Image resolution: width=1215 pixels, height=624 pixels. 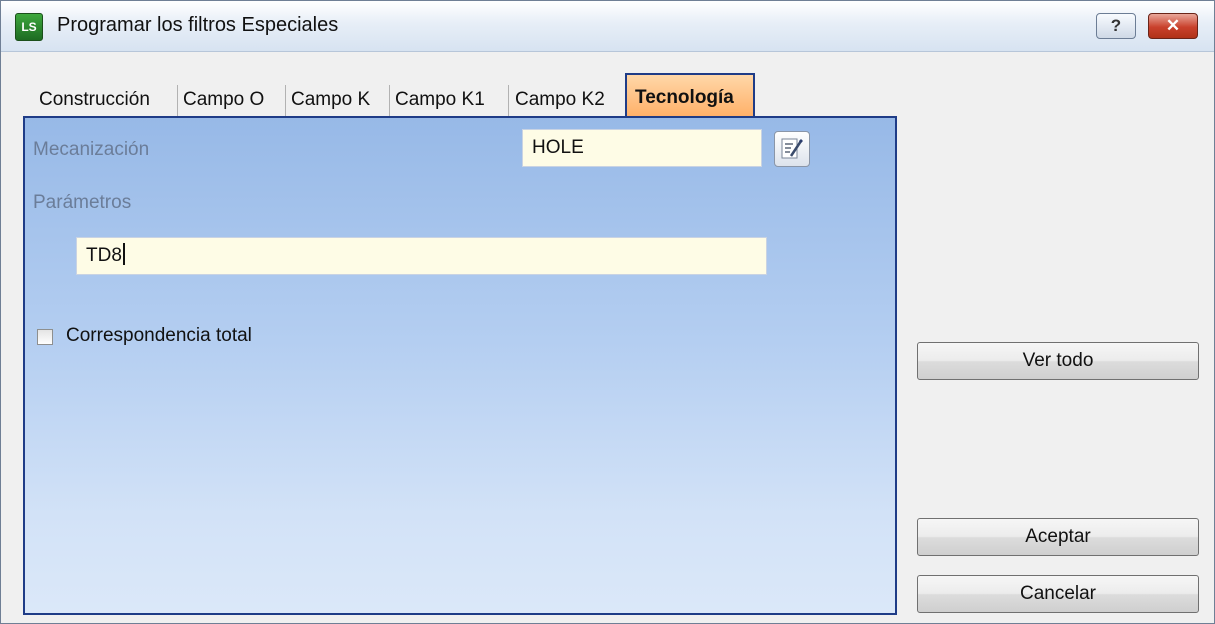 I want to click on parametros-value: TD8, so click(x=104, y=255).